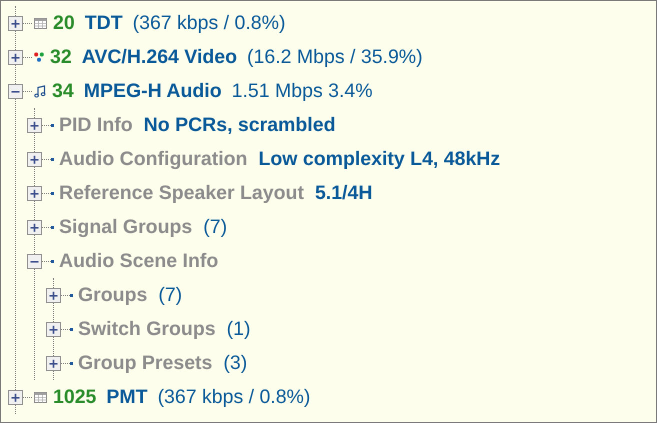 The height and width of the screenshot is (423, 657). I want to click on dots-icon, so click(39, 57).